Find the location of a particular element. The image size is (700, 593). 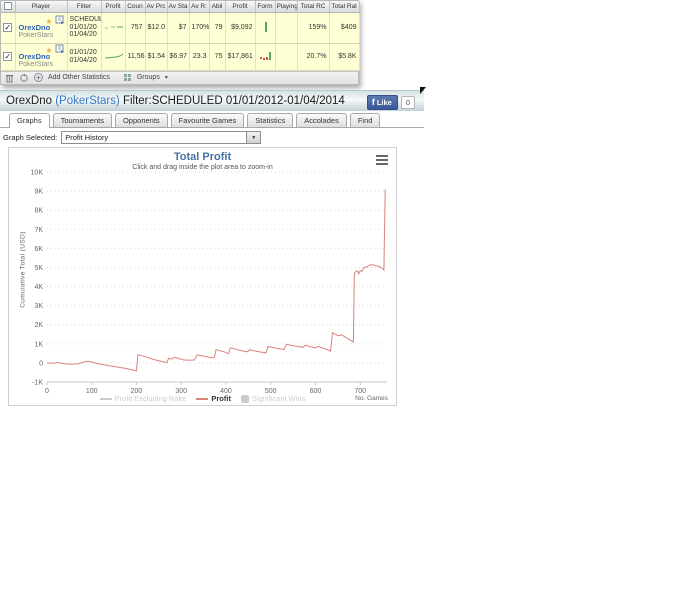

col-profit: Profit is located at coordinates (240, 7).